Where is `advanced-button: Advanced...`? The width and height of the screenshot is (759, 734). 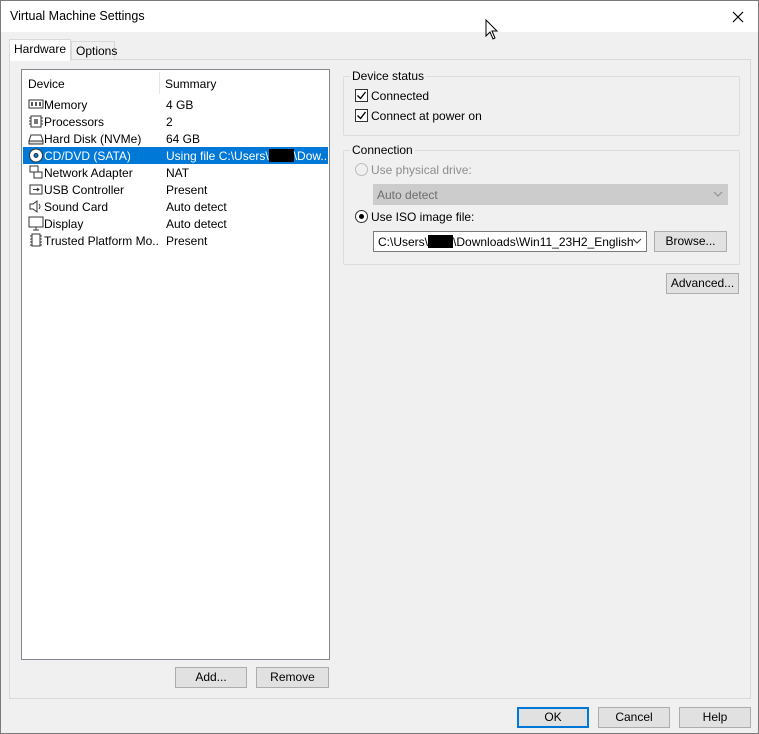 advanced-button: Advanced... is located at coordinates (702, 283).